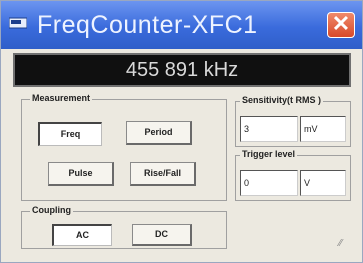 The height and width of the screenshot is (263, 363). What do you see at coordinates (61, 98) in the screenshot?
I see `measurement-label: Measurement` at bounding box center [61, 98].